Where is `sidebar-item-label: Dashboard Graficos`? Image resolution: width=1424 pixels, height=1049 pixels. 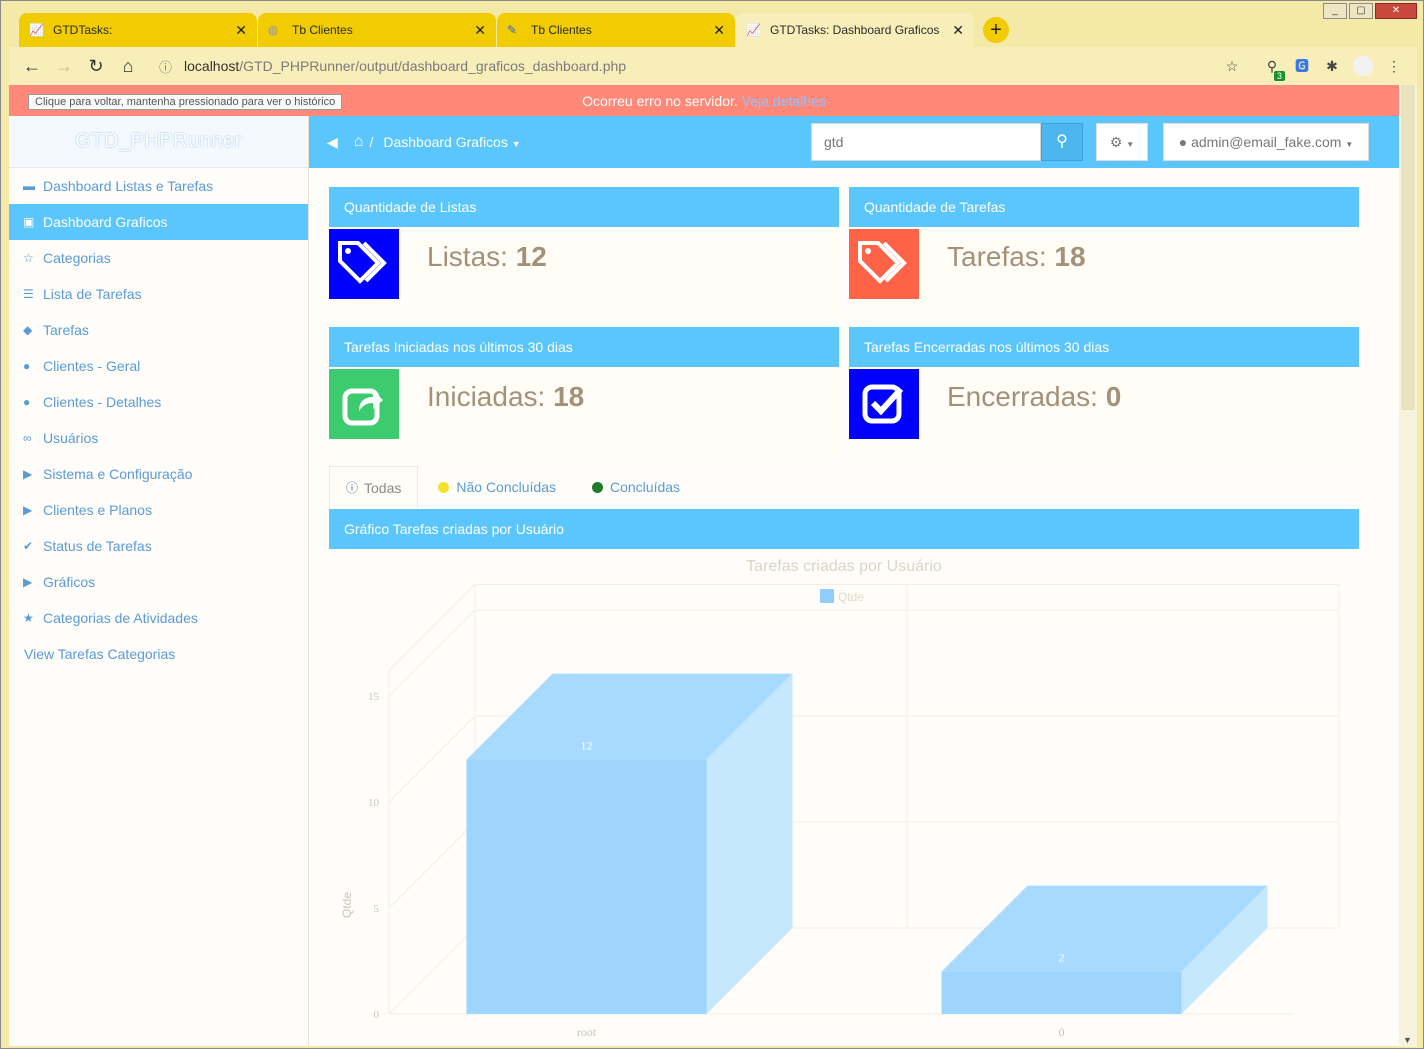 sidebar-item-label: Dashboard Graficos is located at coordinates (105, 222).